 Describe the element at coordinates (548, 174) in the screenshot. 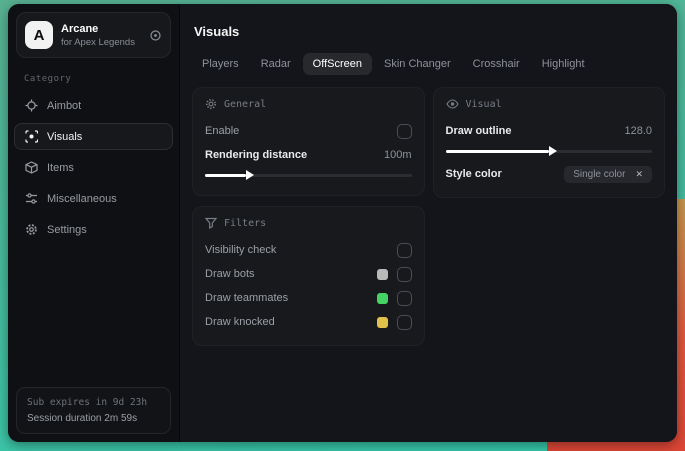

I see `style-color-row: Style color Single color ✕` at that location.